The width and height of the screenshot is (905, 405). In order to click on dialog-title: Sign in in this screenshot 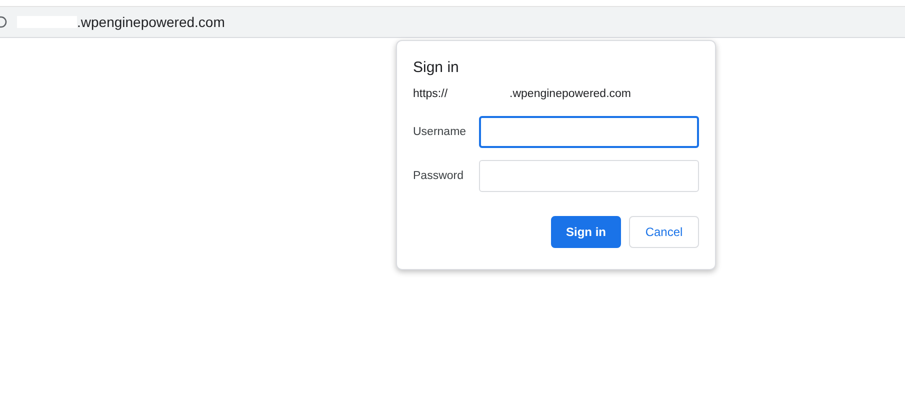, I will do `click(436, 67)`.